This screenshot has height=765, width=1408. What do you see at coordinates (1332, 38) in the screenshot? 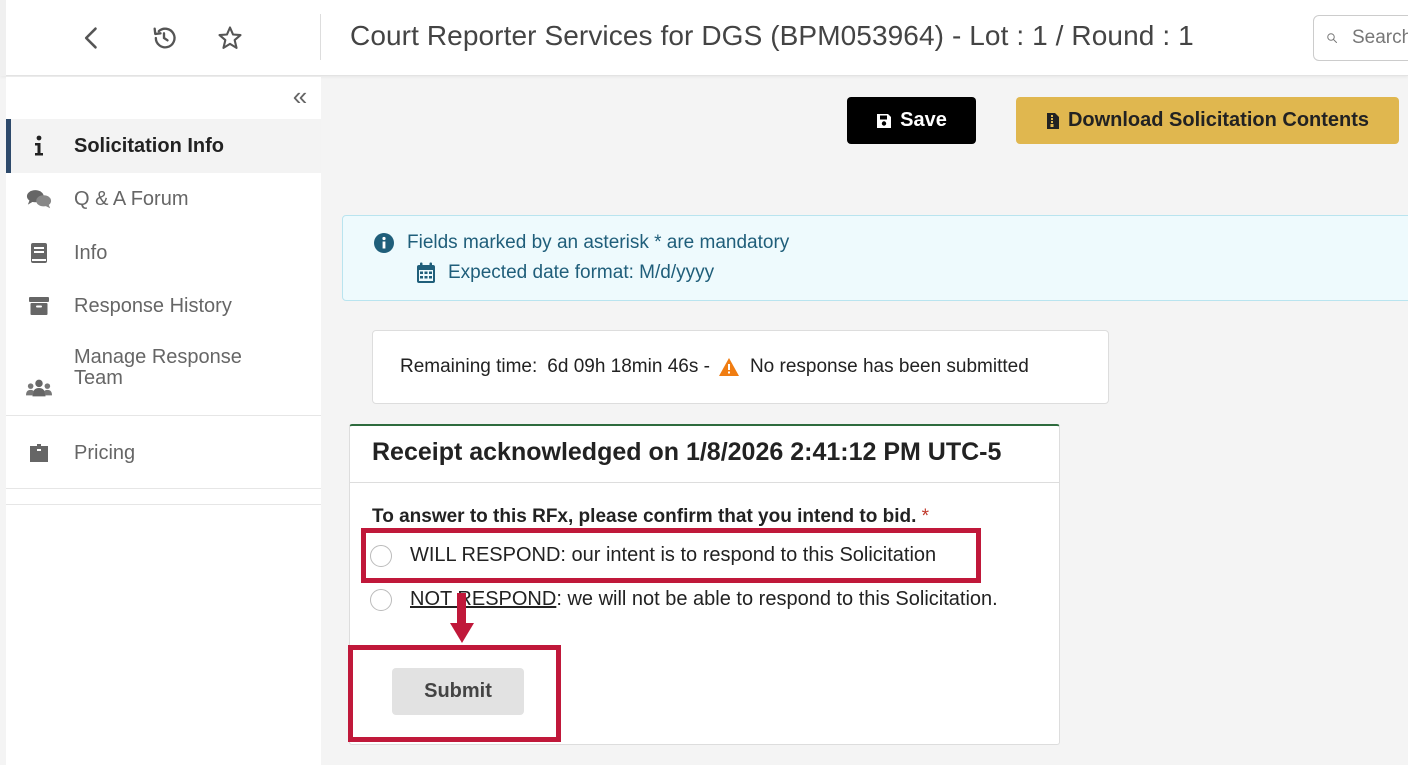
I see `search-icon` at bounding box center [1332, 38].